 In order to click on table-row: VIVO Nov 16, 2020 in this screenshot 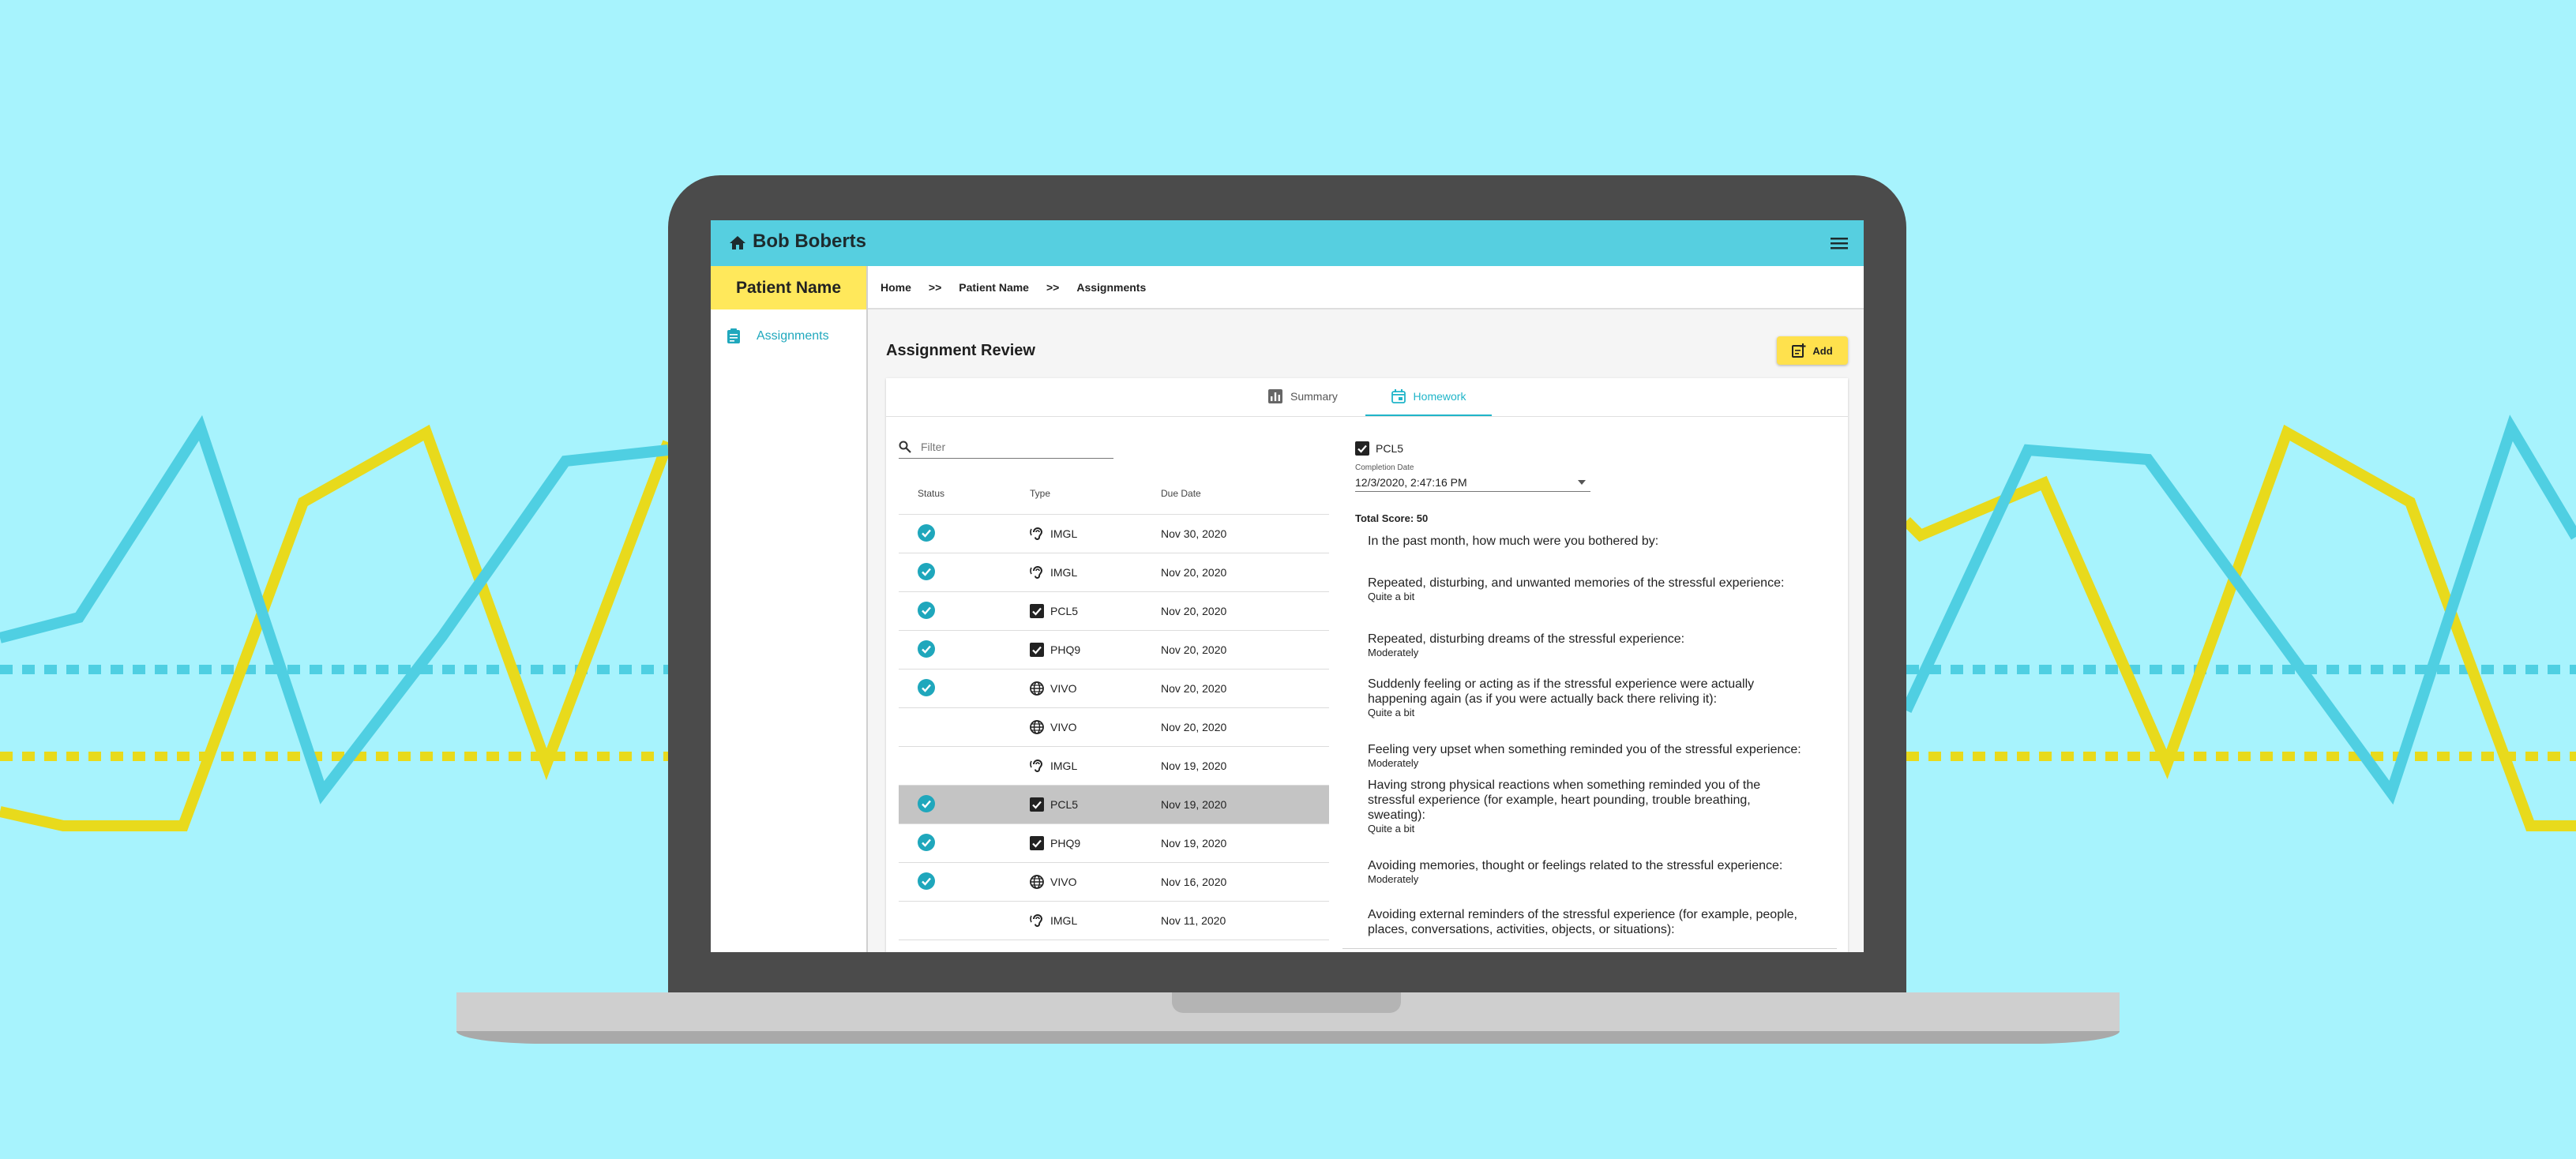, I will do `click(1114, 882)`.